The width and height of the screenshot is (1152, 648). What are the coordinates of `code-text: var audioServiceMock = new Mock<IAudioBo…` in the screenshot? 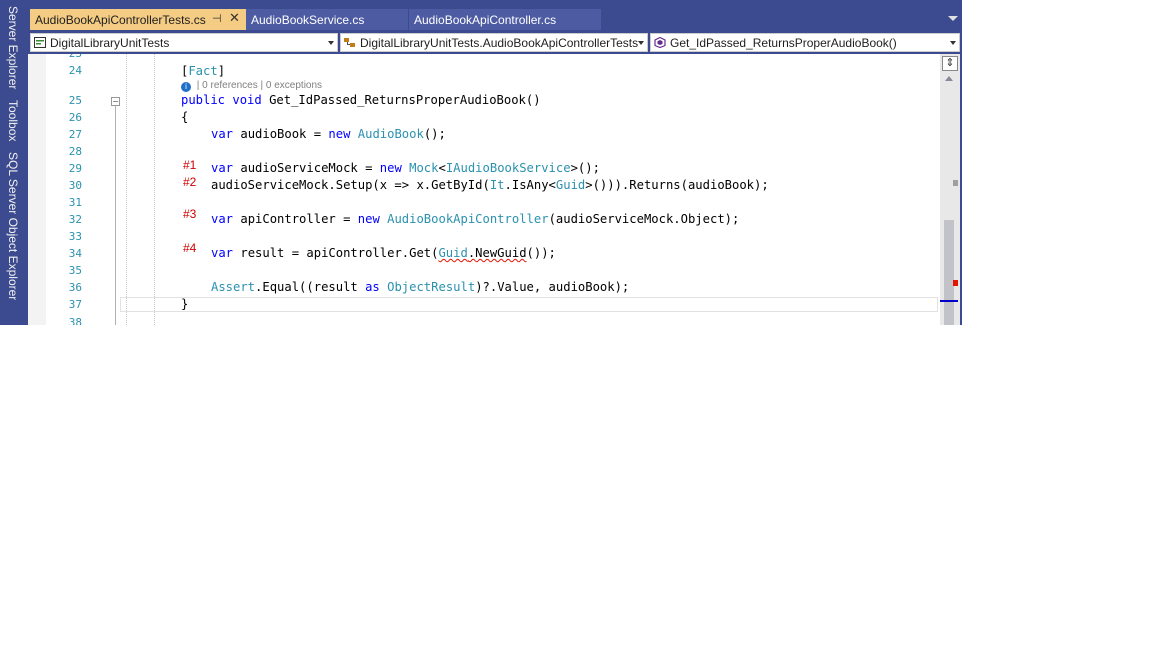 It's located at (405, 168).